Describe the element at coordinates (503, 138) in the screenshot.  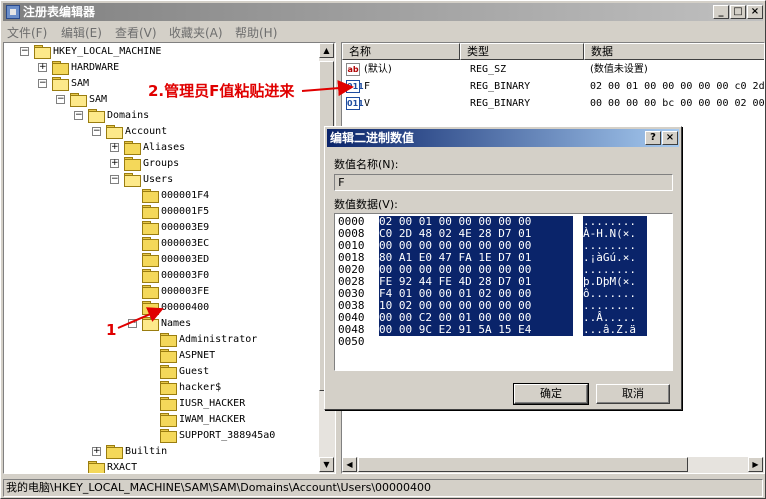
I see `dialog-title-bar: 编辑二进制数值 ? ×` at that location.